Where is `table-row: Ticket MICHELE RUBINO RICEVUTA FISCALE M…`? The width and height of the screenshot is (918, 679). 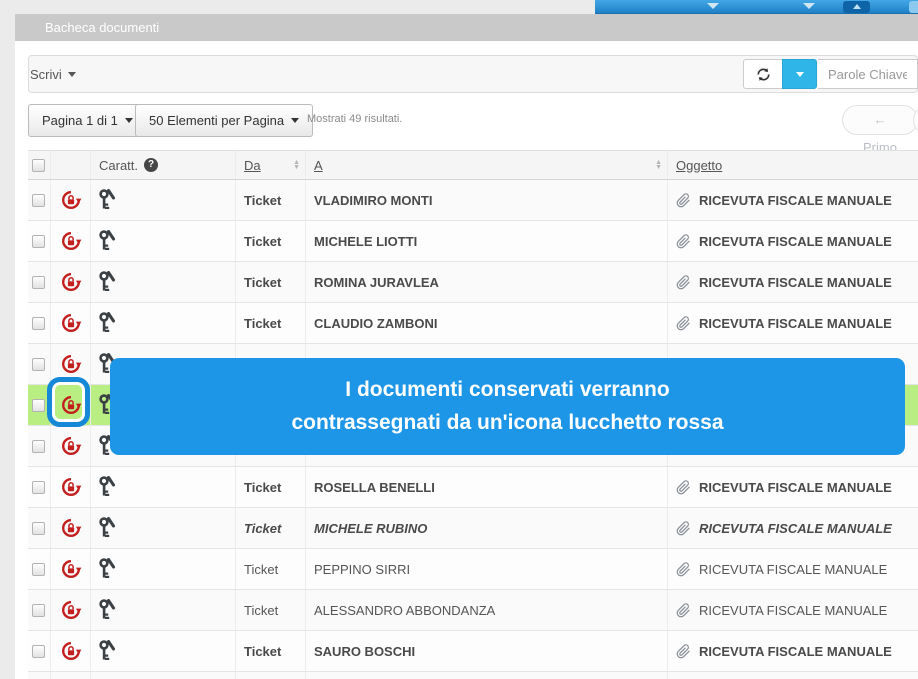
table-row: Ticket MICHELE RUBINO RICEVUTA FISCALE M… is located at coordinates (473, 528).